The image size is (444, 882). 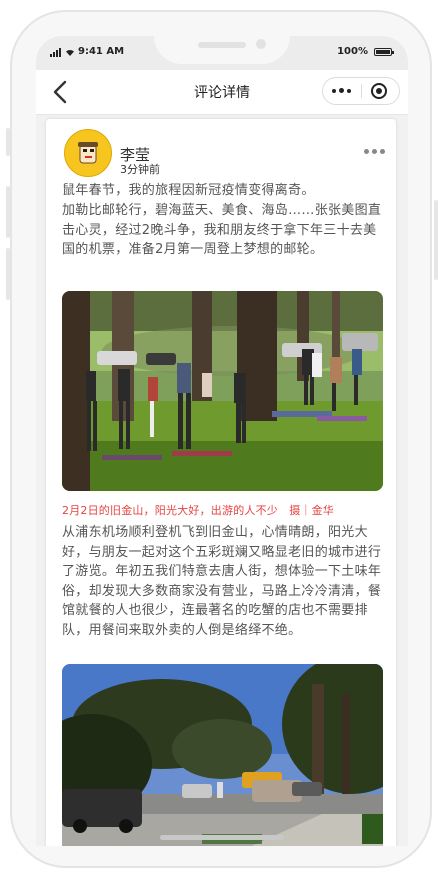 I want to click on battery-icon, so click(x=384, y=52).